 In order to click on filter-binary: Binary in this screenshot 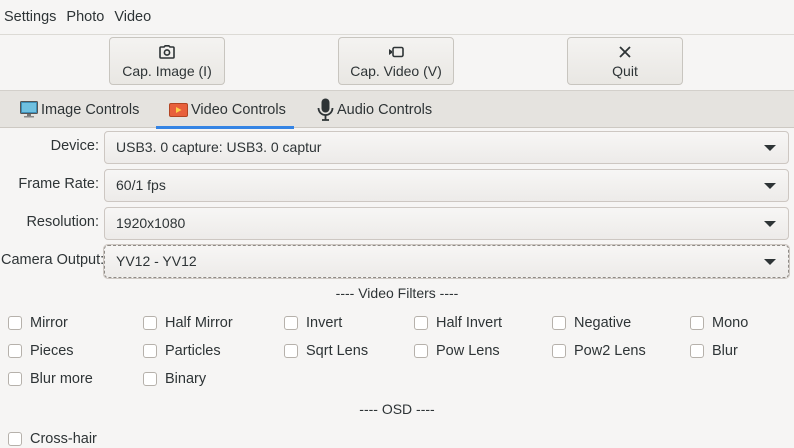, I will do `click(174, 379)`.